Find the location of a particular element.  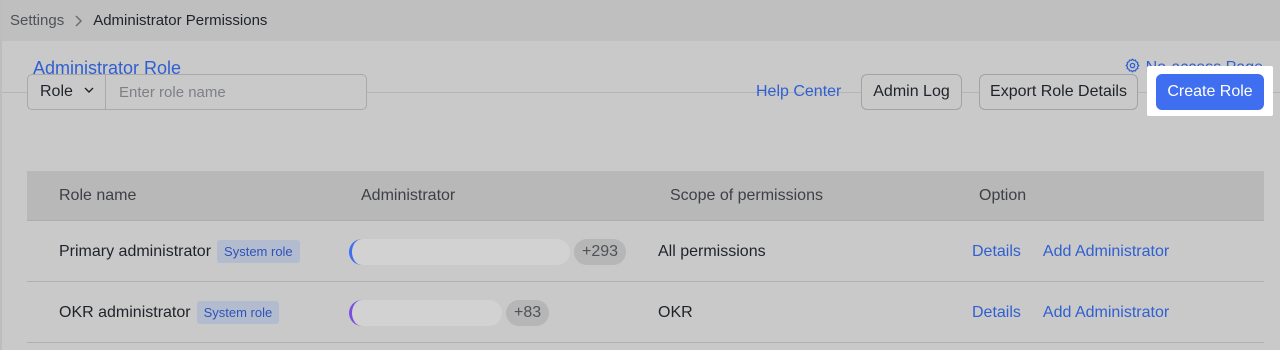

role-filter-select: Role is located at coordinates (67, 92).